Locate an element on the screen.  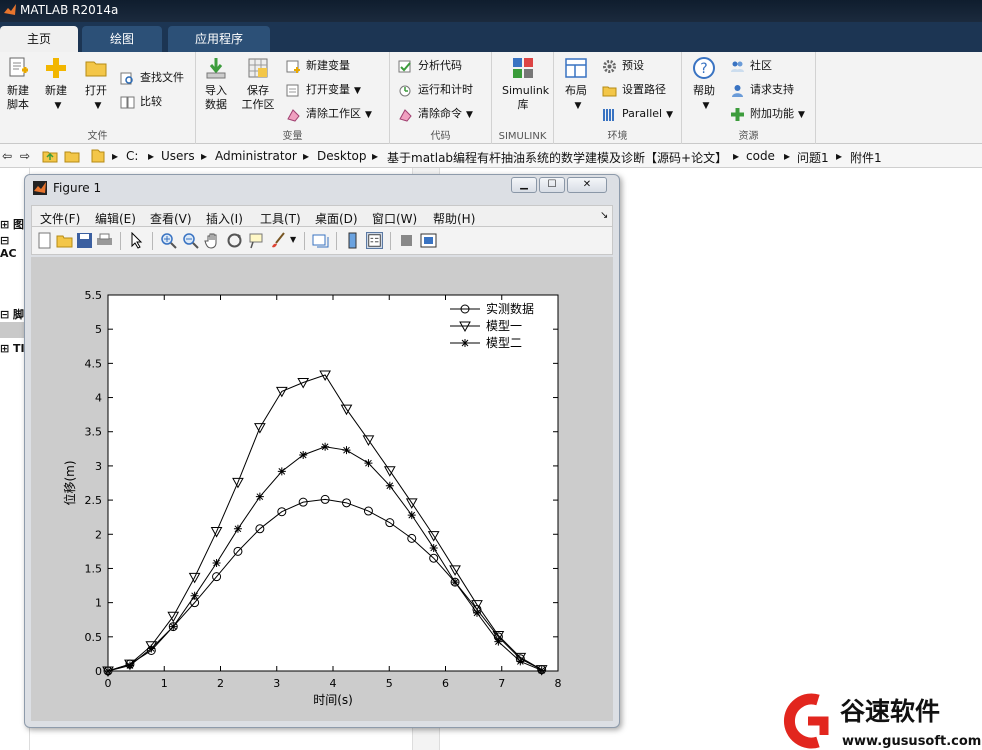
new-script-label-1: 新建 is located at coordinates (18, 90).